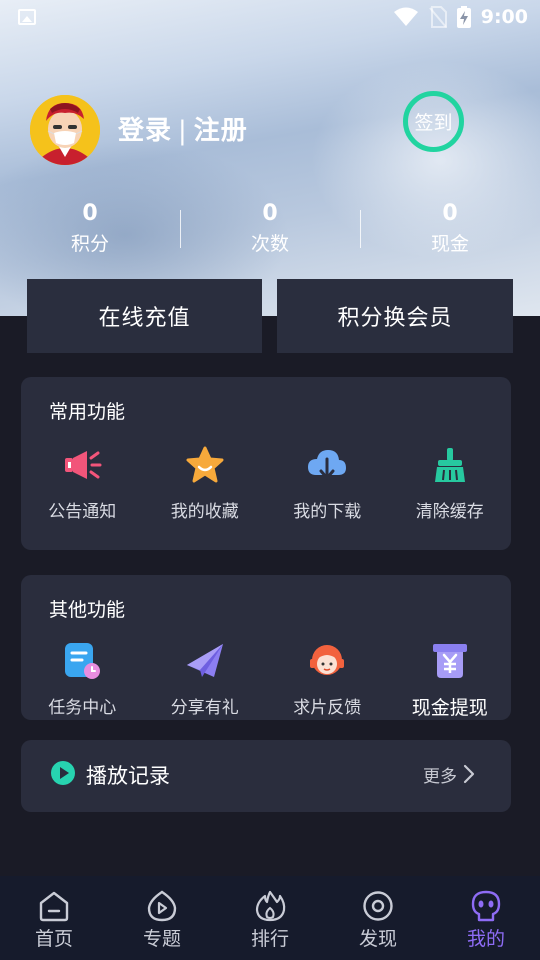  I want to click on other-functions-card: 其他功能 任务中心 分享有礼 求片反馈 现金提现, so click(266, 647).